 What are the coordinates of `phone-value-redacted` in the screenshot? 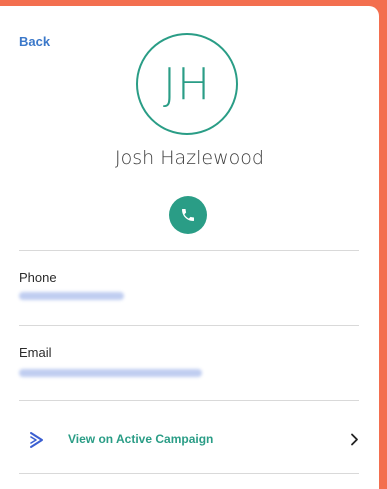 It's located at (71, 296).